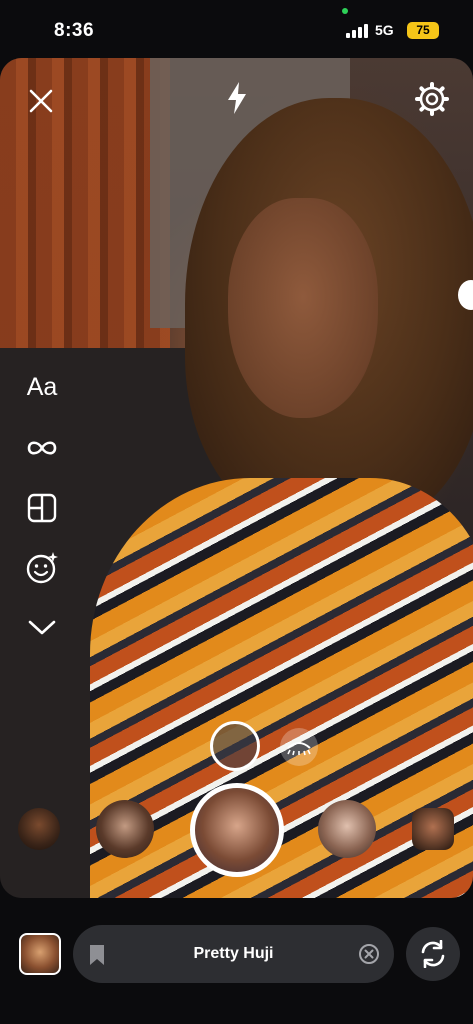 The height and width of the screenshot is (1024, 473). I want to click on clear-effect-icon, so click(369, 954).